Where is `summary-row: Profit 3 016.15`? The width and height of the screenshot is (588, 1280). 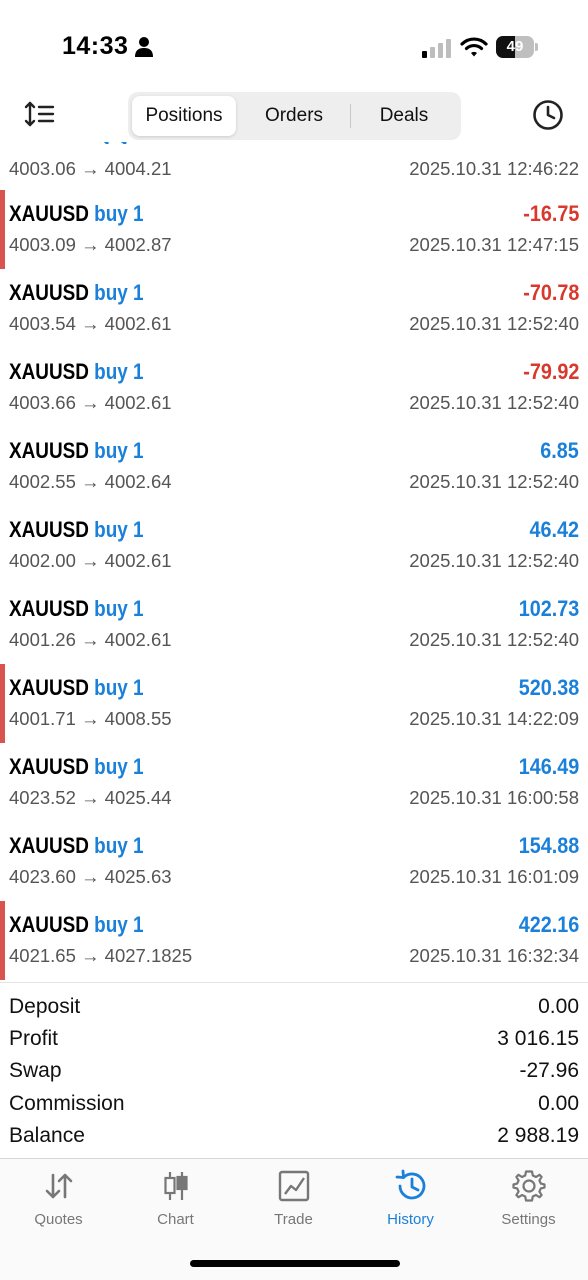
summary-row: Profit 3 016.15 is located at coordinates (294, 1039).